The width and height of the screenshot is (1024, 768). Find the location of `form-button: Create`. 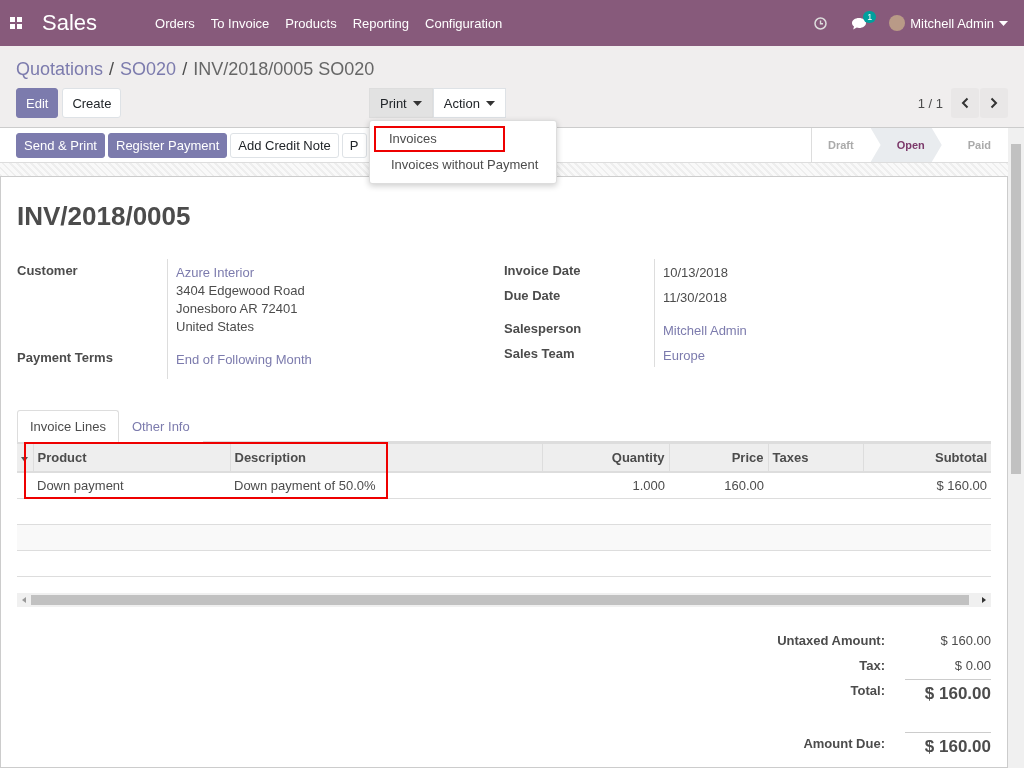

form-button: Create is located at coordinates (92, 103).